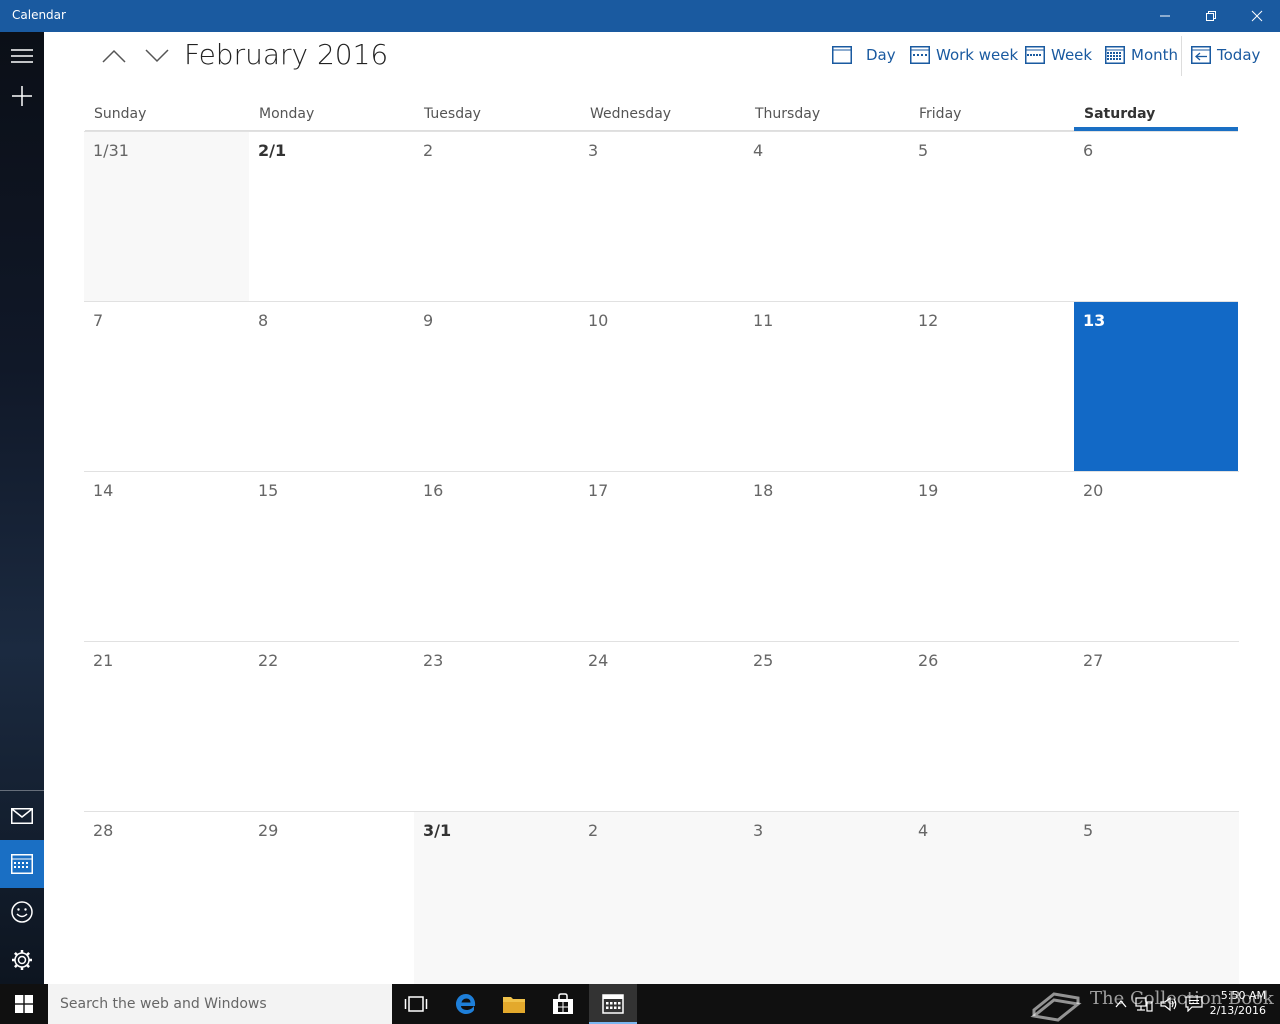 The width and height of the screenshot is (1280, 1024). I want to click on day-cell: 10, so click(661, 386).